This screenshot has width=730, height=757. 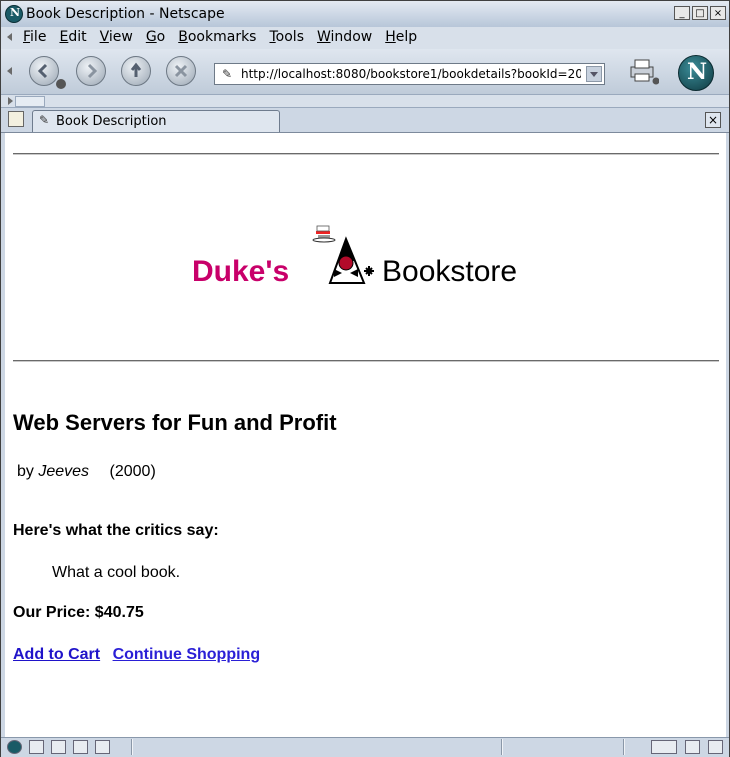 What do you see at coordinates (664, 747) in the screenshot?
I see `offline-icon` at bounding box center [664, 747].